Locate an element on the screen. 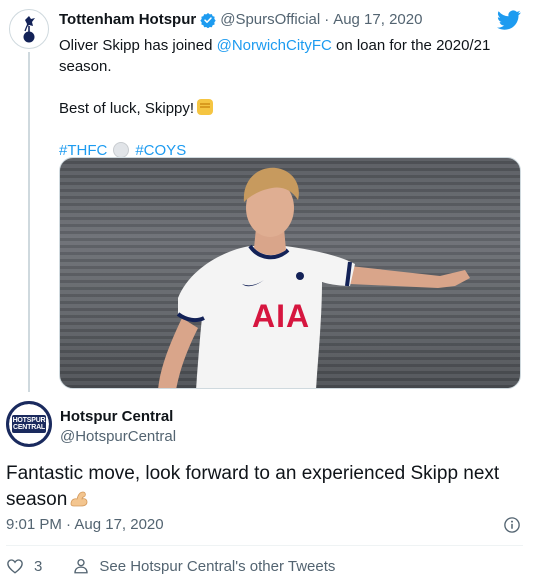  like-count: 3 is located at coordinates (38, 566).